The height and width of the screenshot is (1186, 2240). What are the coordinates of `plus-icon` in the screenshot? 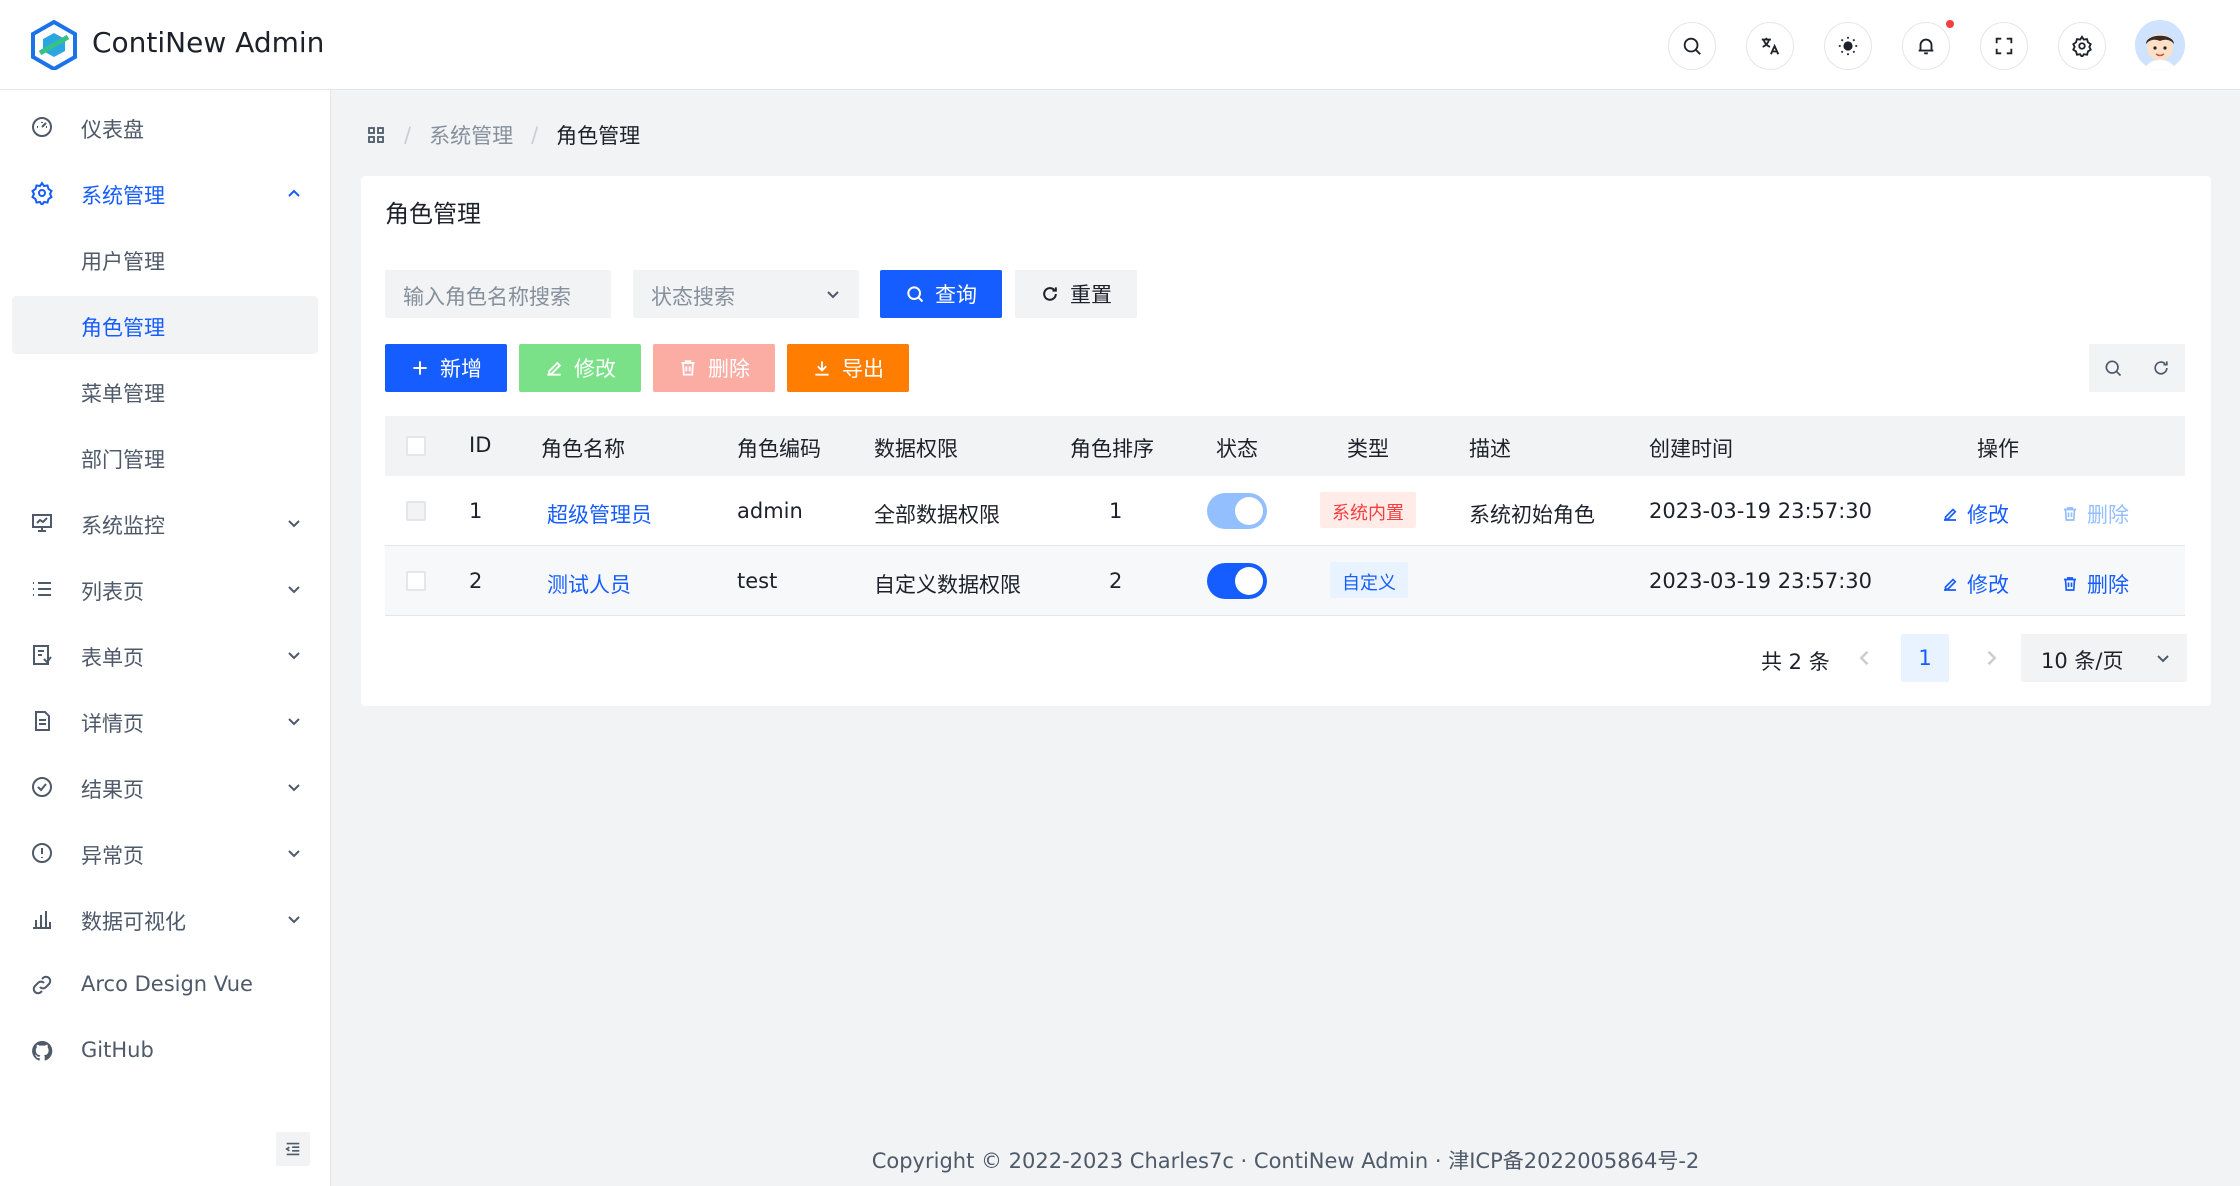 It's located at (420, 368).